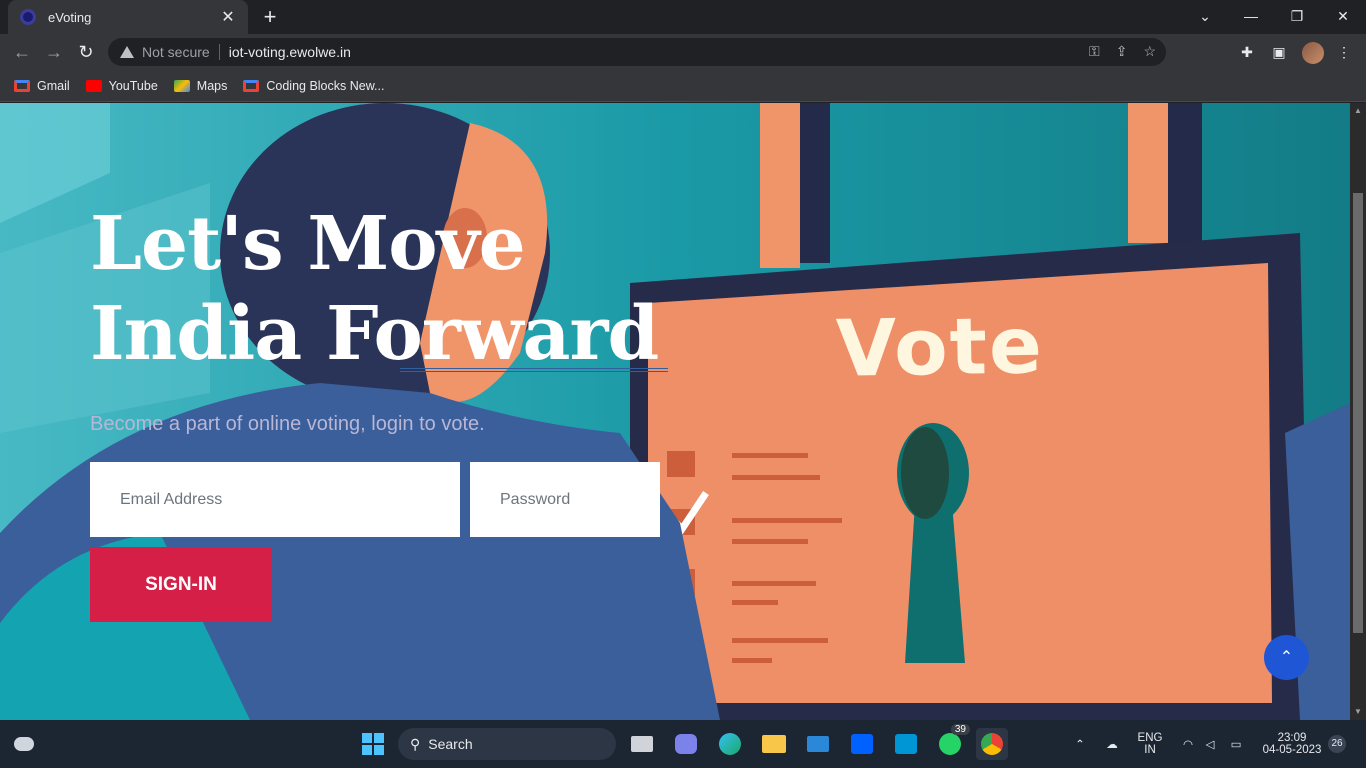 This screenshot has width=1366, height=768. Describe the element at coordinates (1205, 16) in the screenshot. I see `tab-search-icon: ⌄` at that location.